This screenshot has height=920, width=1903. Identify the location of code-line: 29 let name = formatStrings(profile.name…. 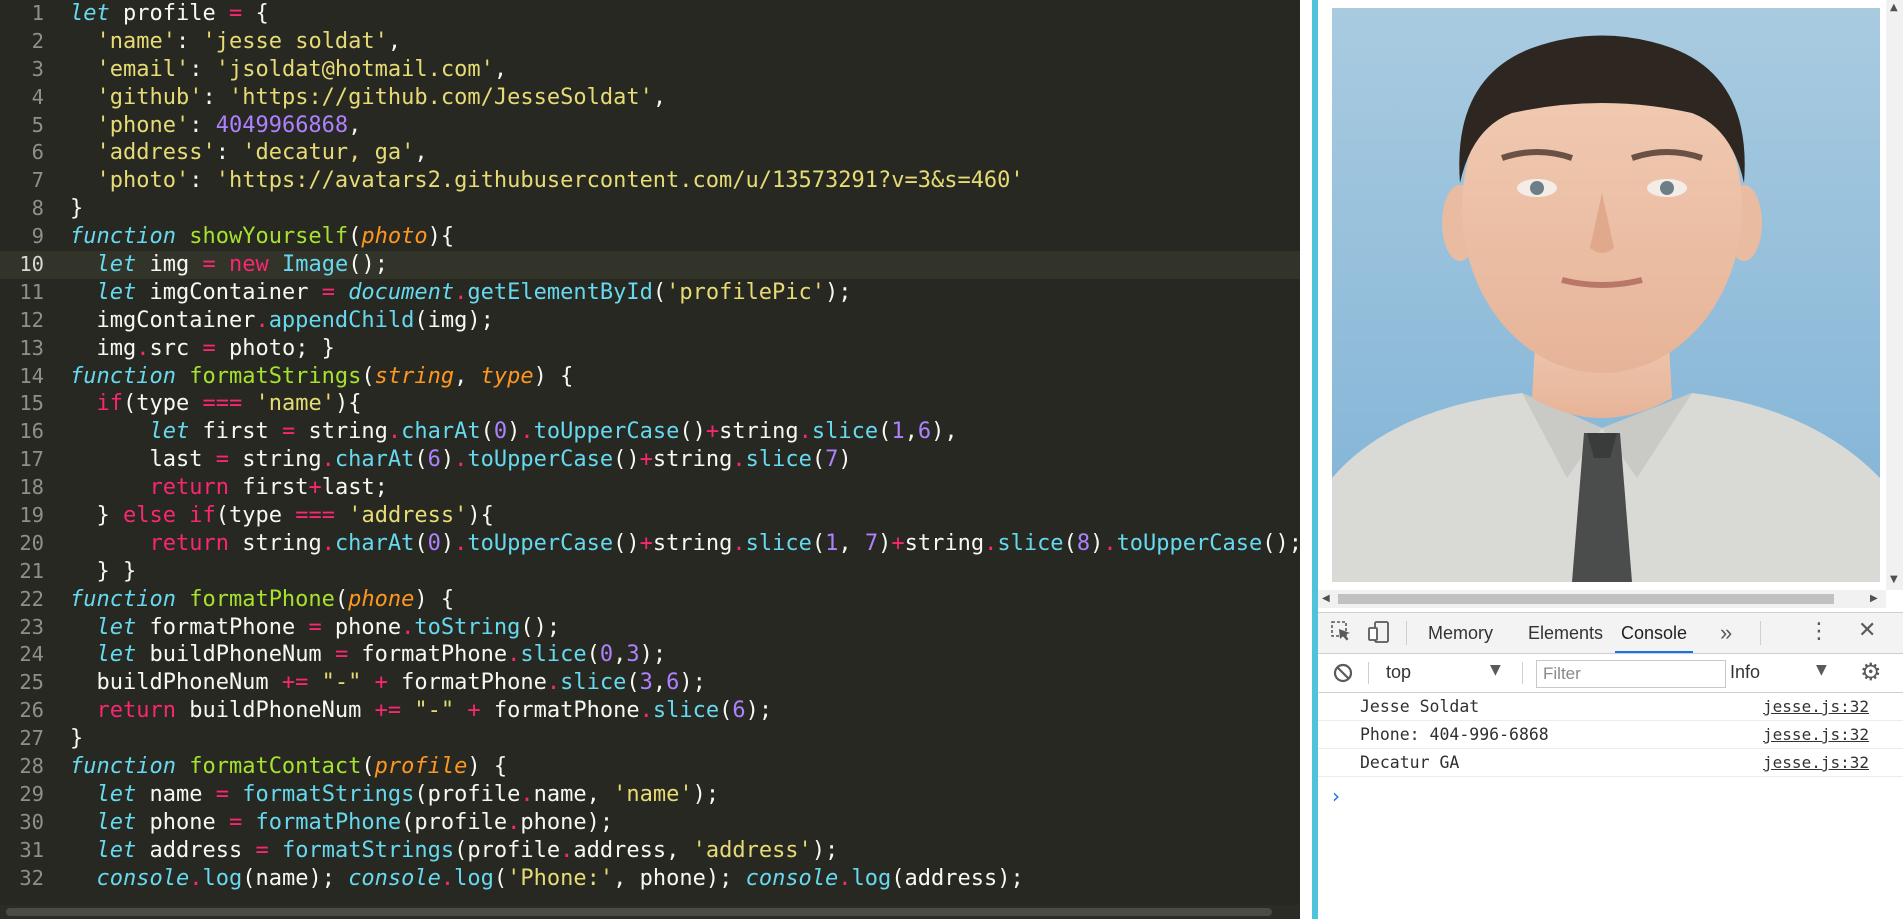
(650, 795).